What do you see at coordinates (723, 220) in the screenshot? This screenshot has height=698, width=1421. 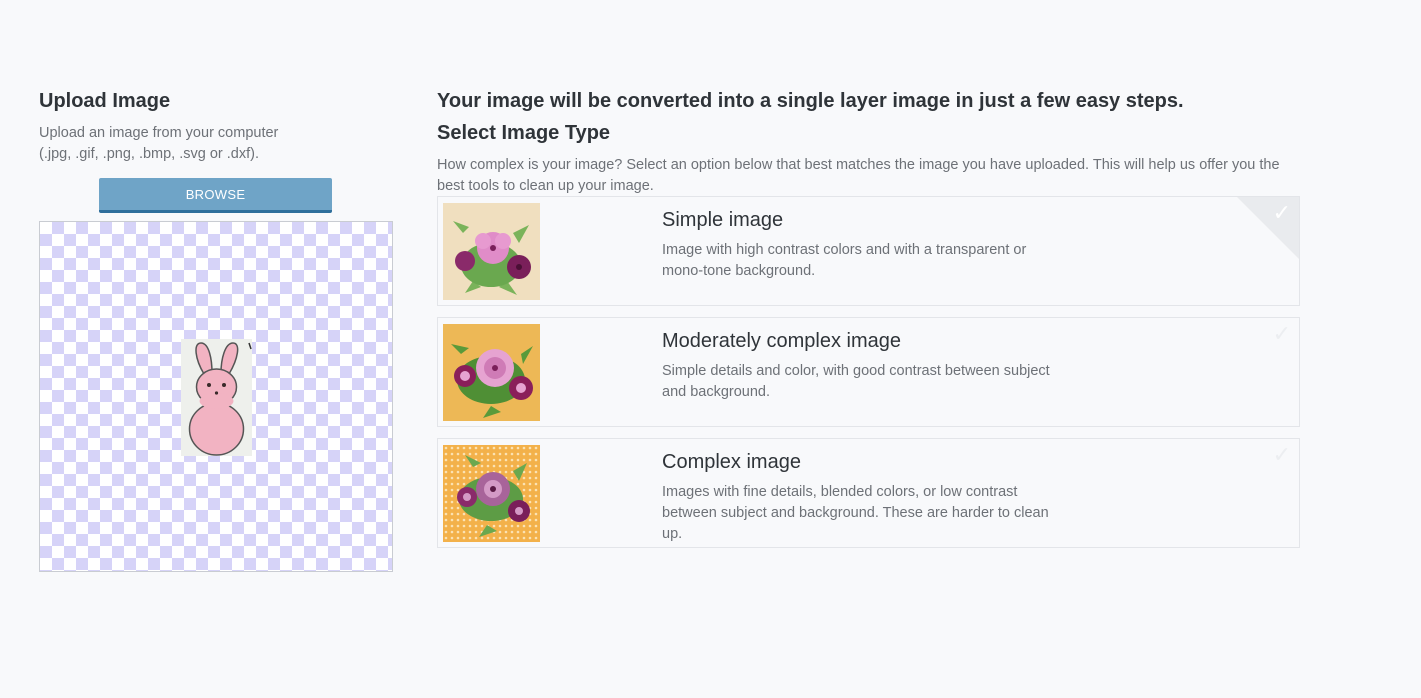 I see `option-title: Simple image` at bounding box center [723, 220].